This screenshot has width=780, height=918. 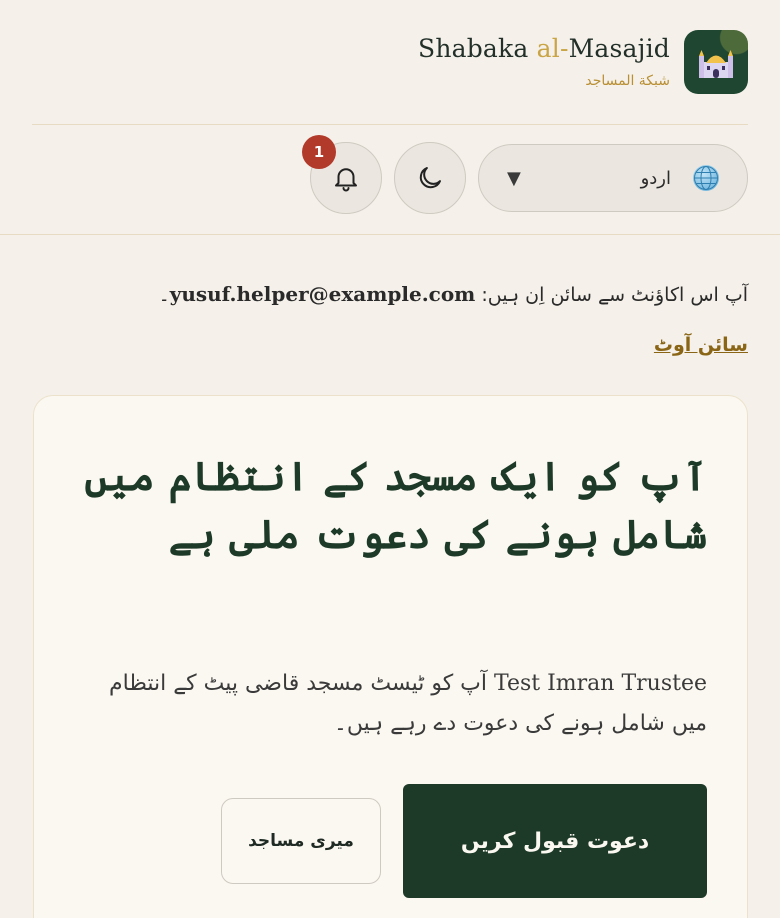 I want to click on accept-invitation-button: دعوت قبول کریں, so click(x=555, y=841).